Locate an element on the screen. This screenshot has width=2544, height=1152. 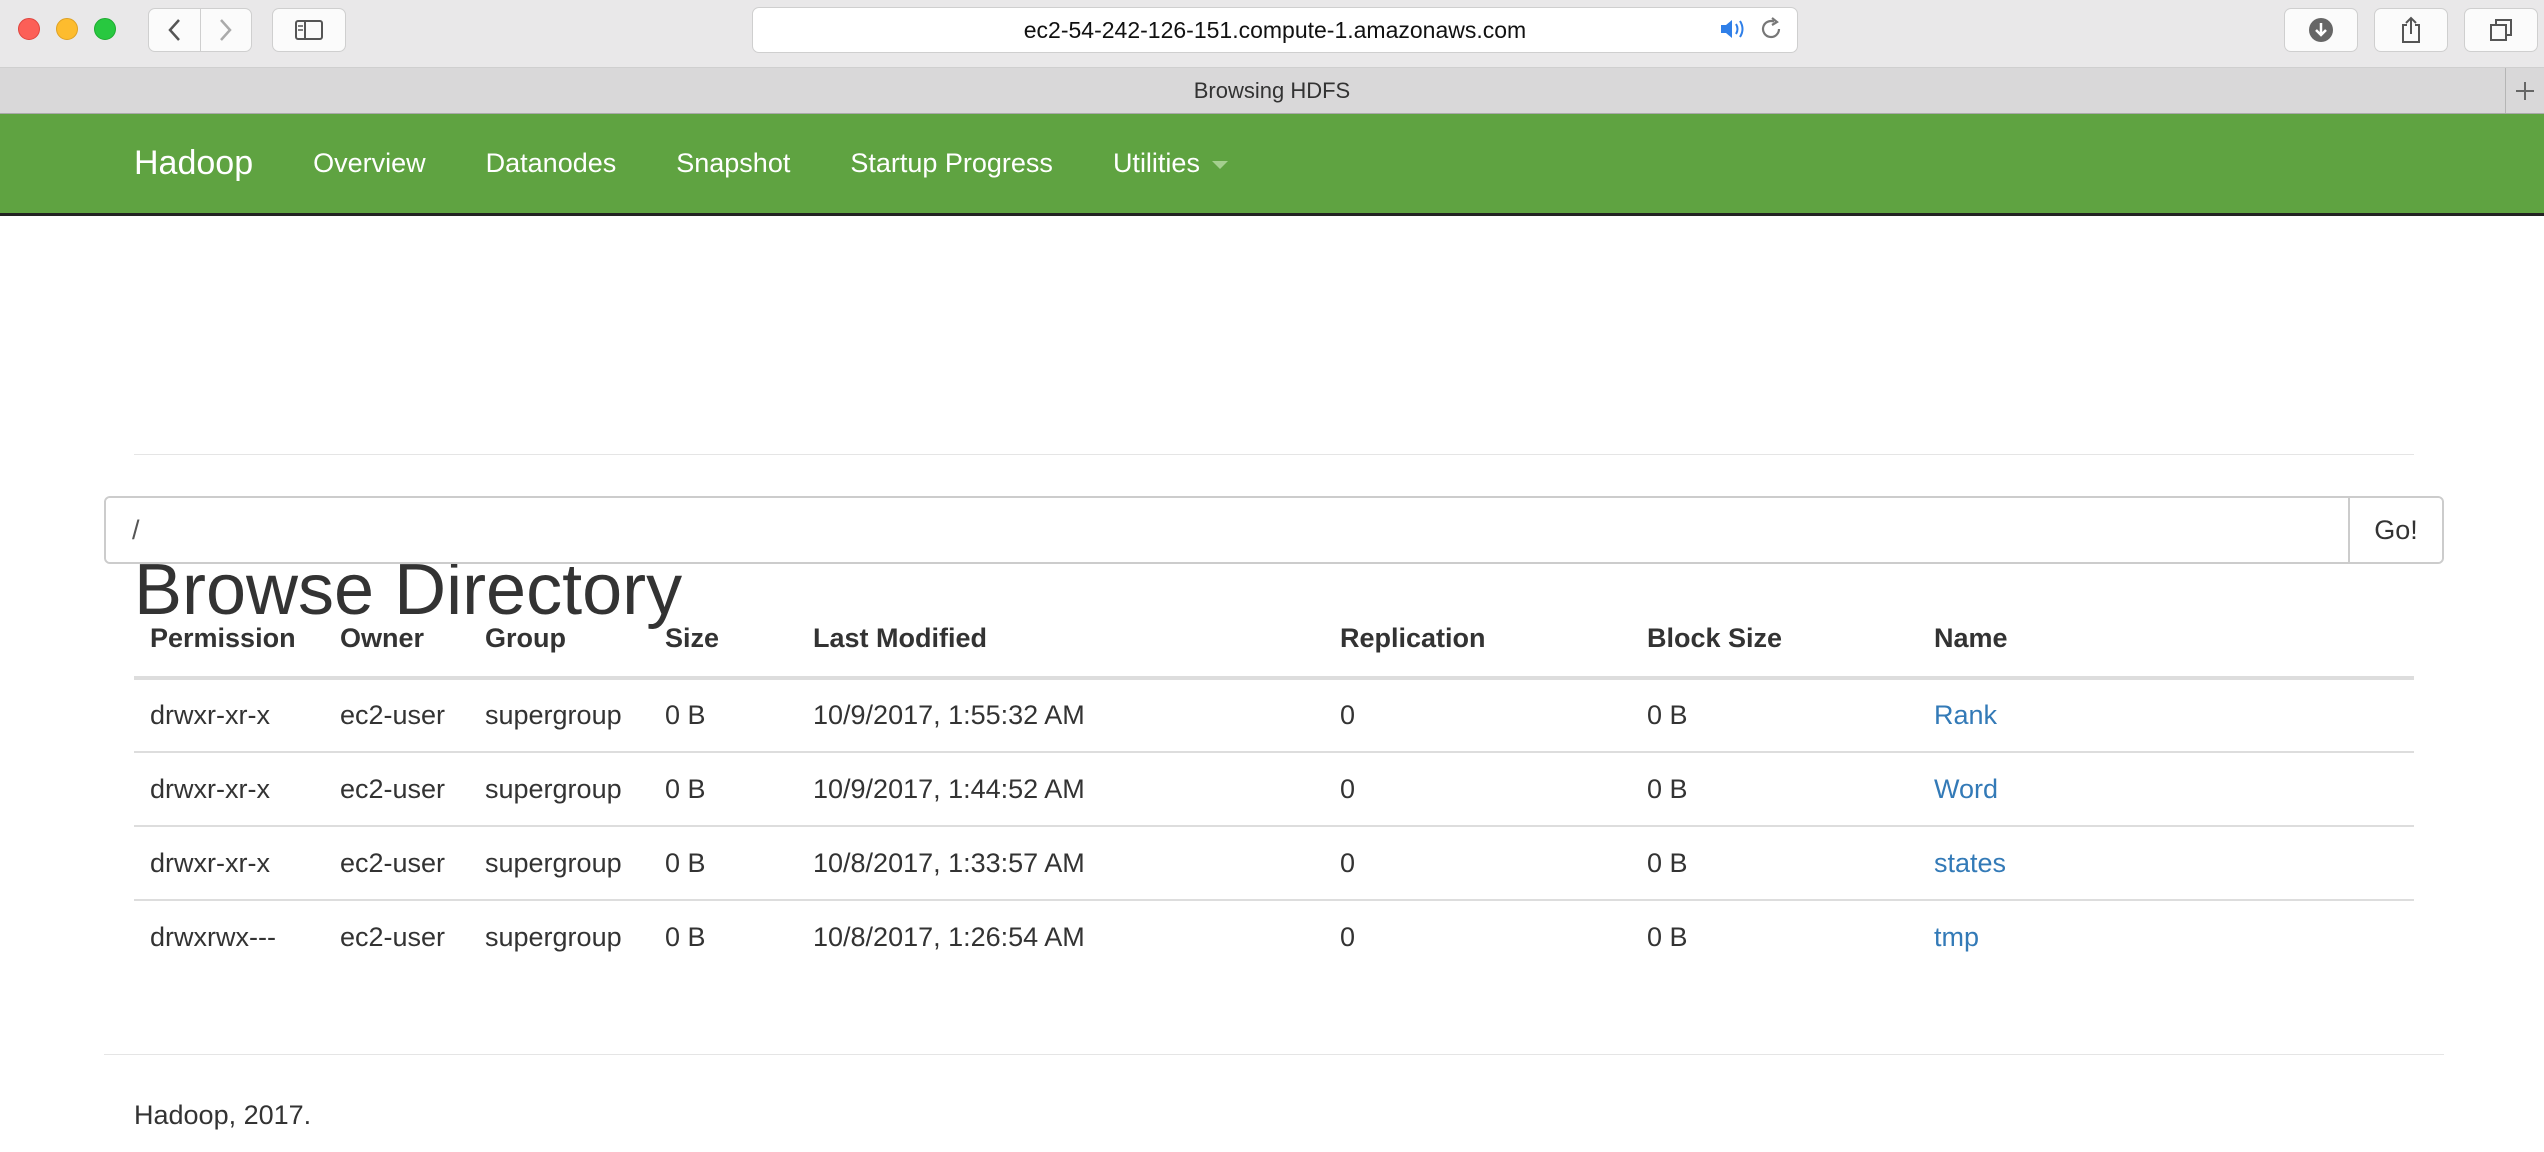
forward-button is located at coordinates (225, 30).